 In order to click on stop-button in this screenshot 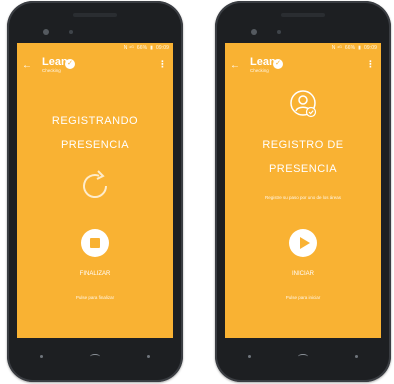, I will do `click(95, 243)`.